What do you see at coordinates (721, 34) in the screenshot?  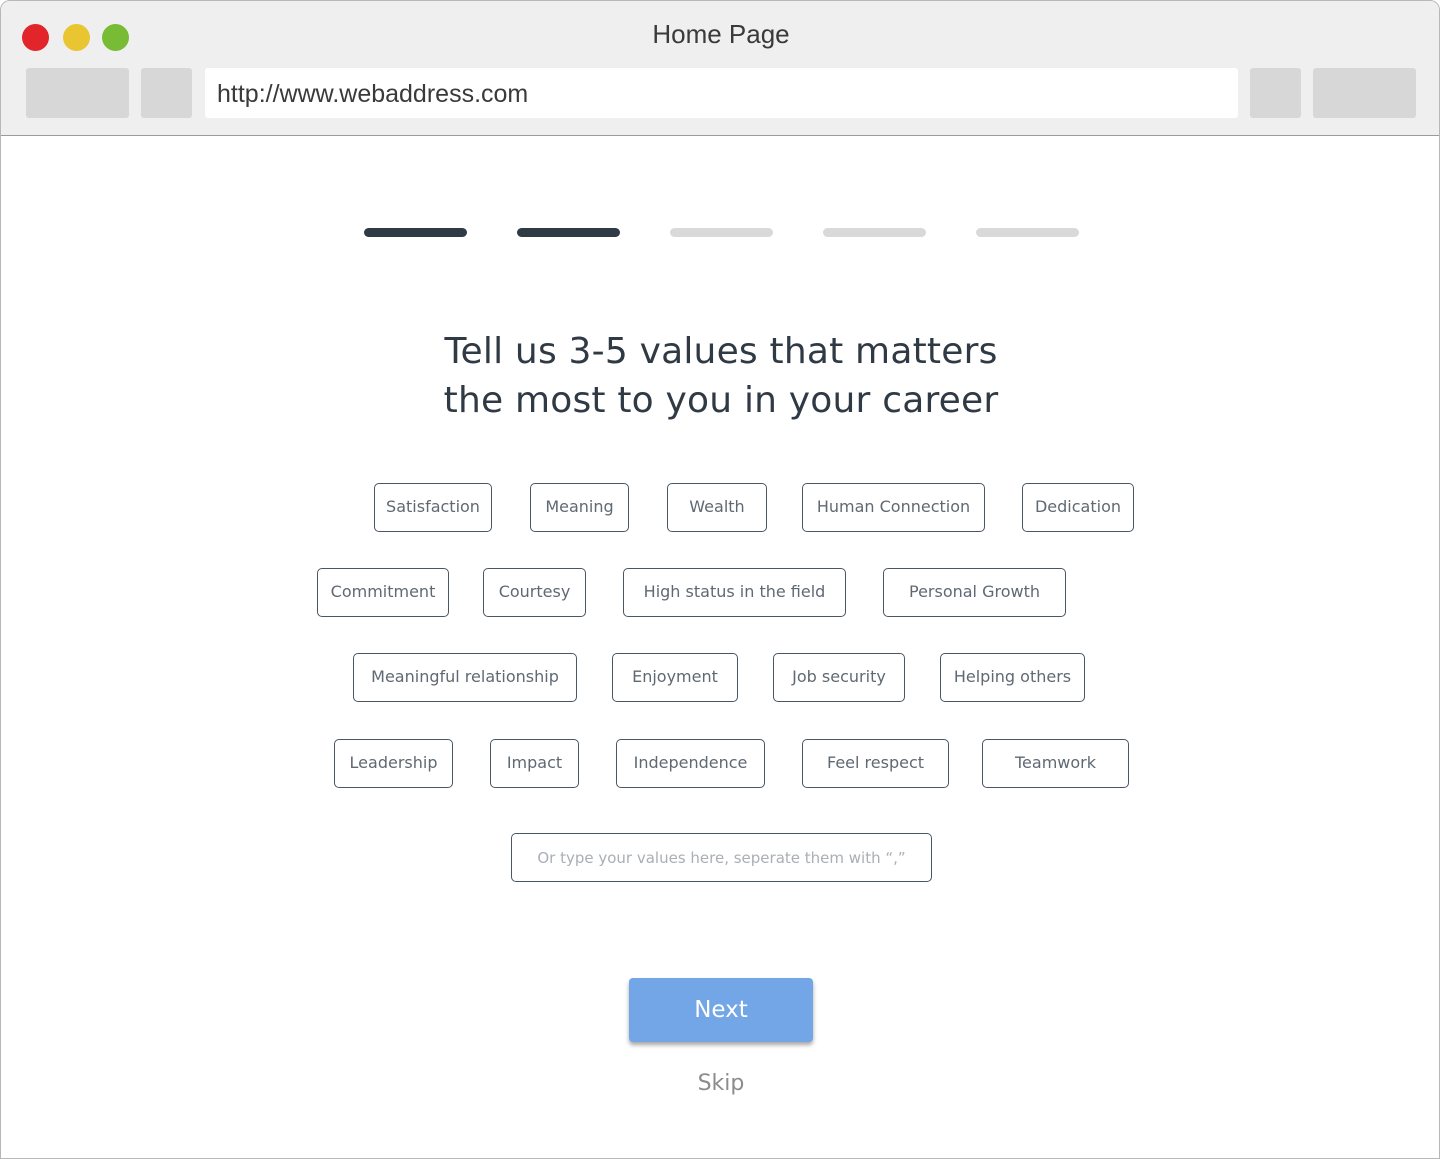 I see `window-title: Home Page` at bounding box center [721, 34].